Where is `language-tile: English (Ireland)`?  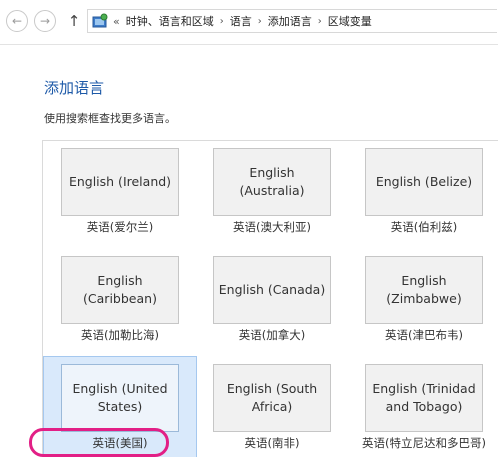
language-tile: English (Ireland) is located at coordinates (120, 182).